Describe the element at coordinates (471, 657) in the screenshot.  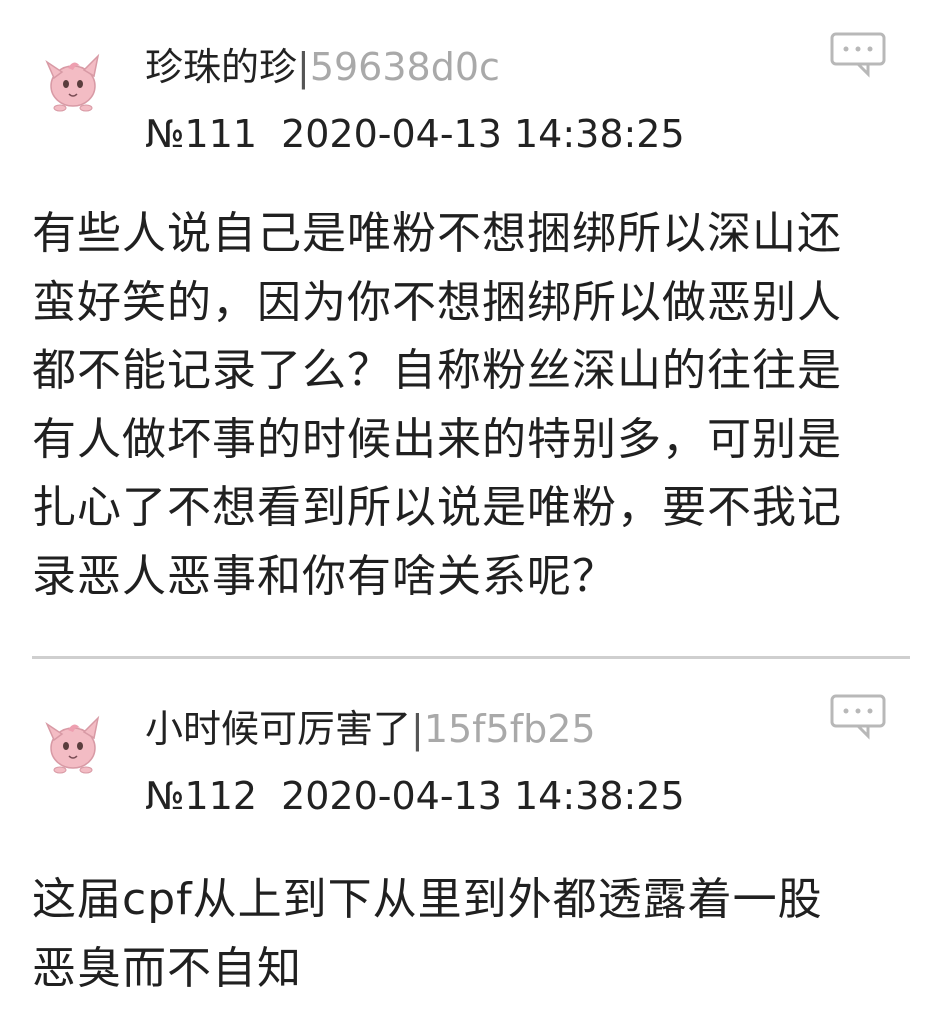
I see `post-divider` at that location.